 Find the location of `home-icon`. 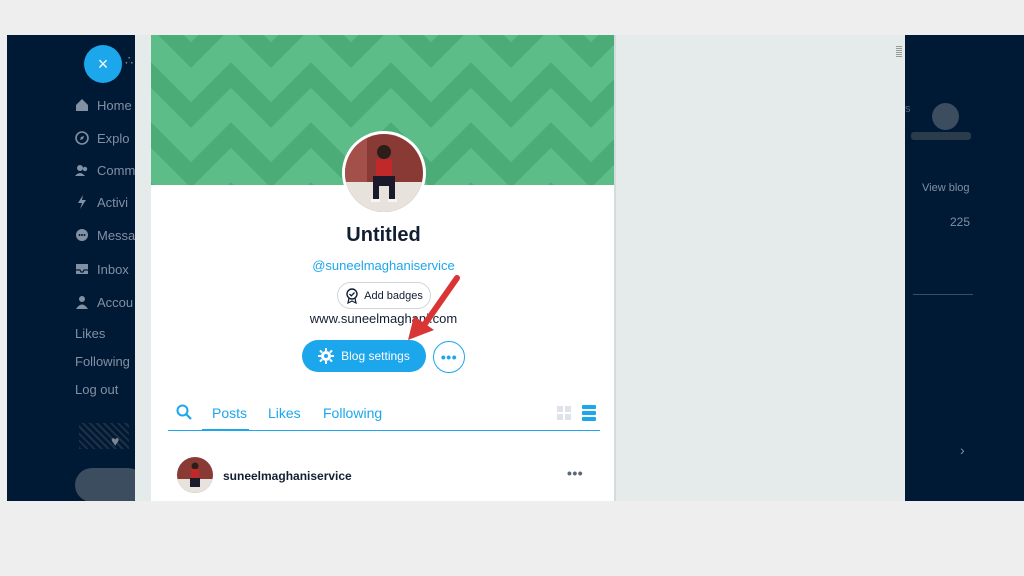

home-icon is located at coordinates (82, 105).